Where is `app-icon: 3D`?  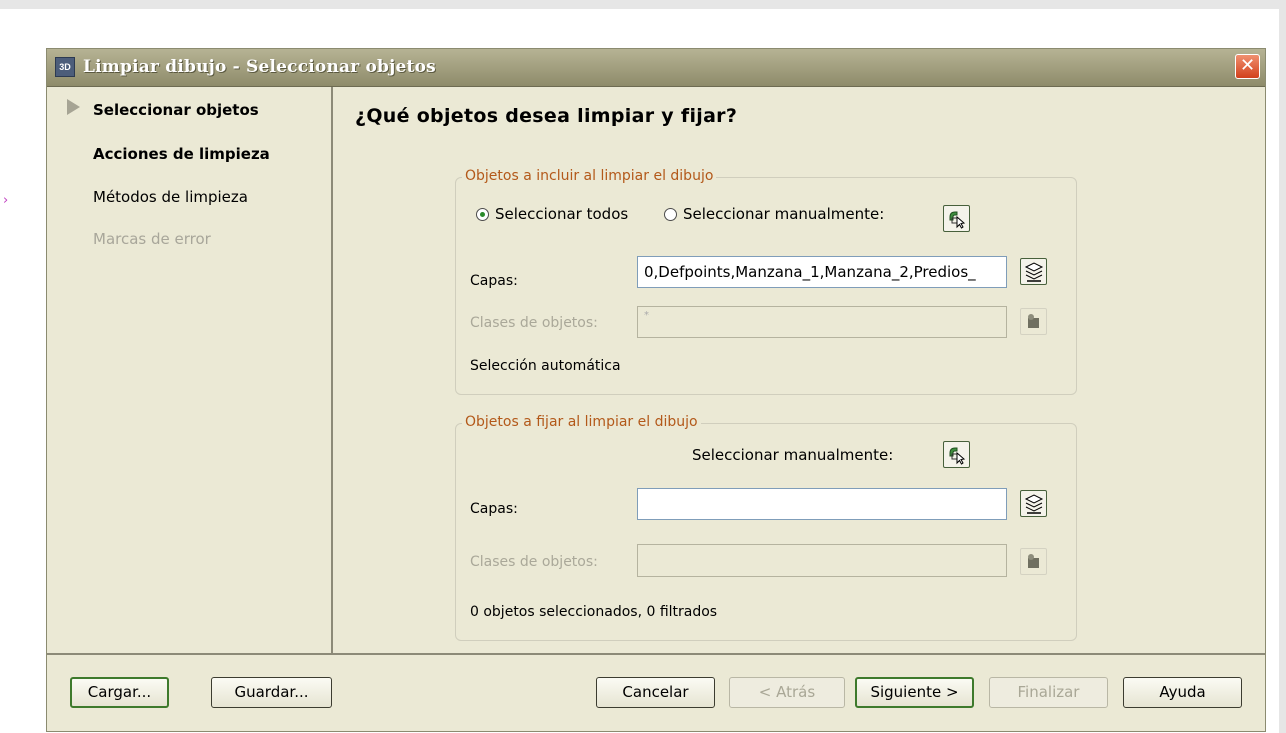
app-icon: 3D is located at coordinates (65, 67).